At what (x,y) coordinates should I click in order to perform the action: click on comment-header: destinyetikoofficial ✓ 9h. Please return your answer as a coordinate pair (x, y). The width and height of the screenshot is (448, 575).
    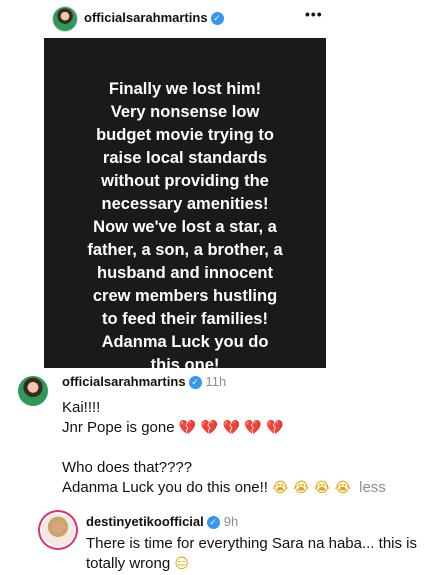
    Looking at the image, I should click on (162, 522).